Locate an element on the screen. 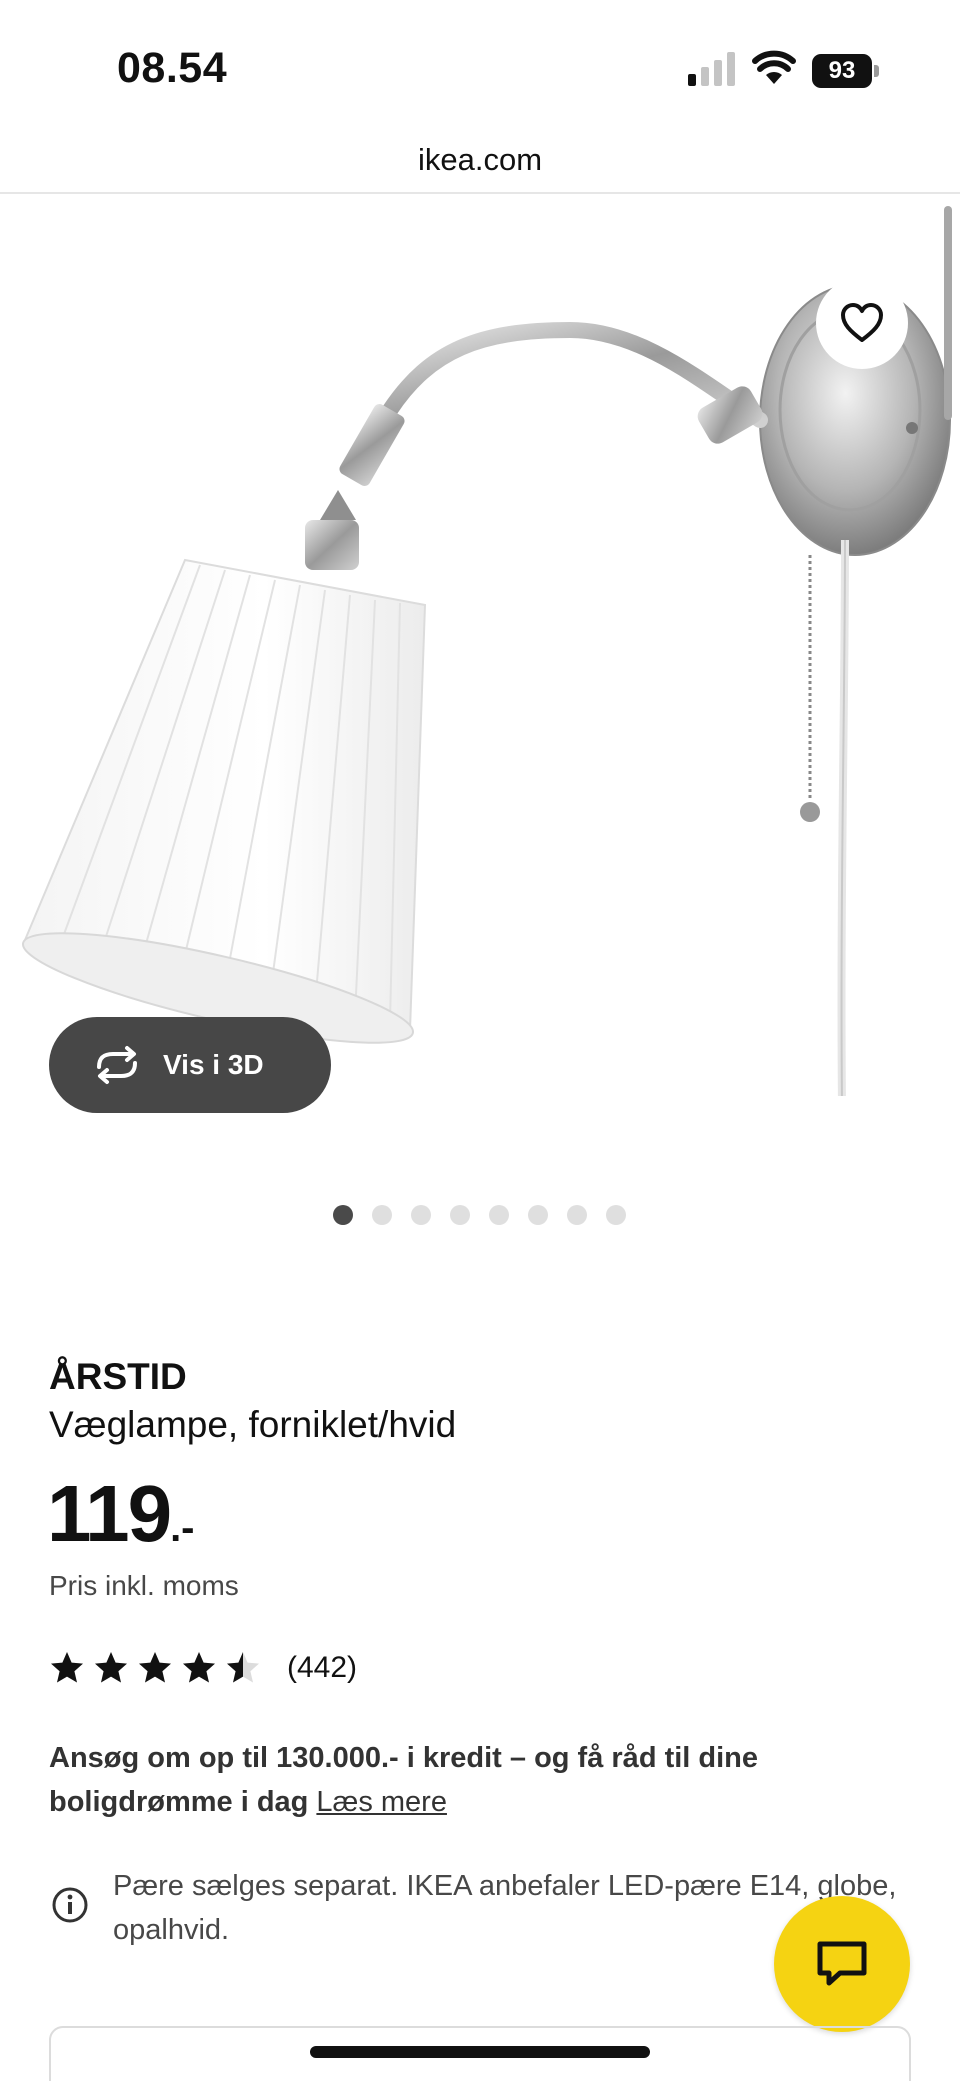  info-icon is located at coordinates (70, 1905).